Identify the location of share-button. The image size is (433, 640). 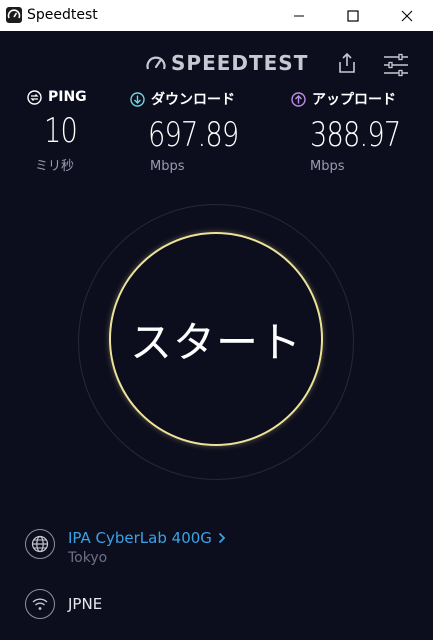
(347, 63).